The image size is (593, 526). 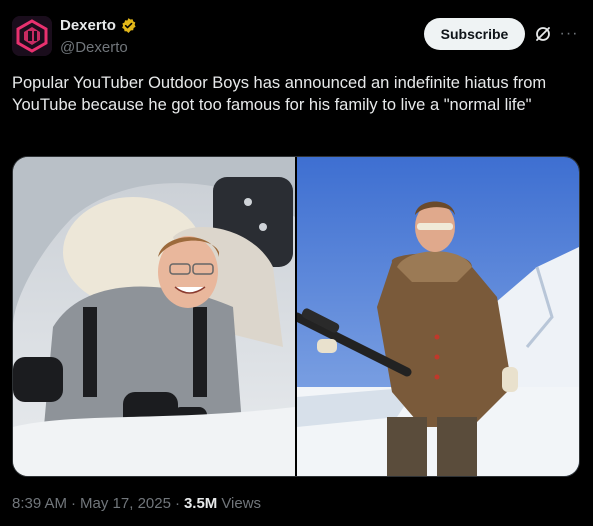 I want to click on more-icon: ···, so click(x=569, y=34).